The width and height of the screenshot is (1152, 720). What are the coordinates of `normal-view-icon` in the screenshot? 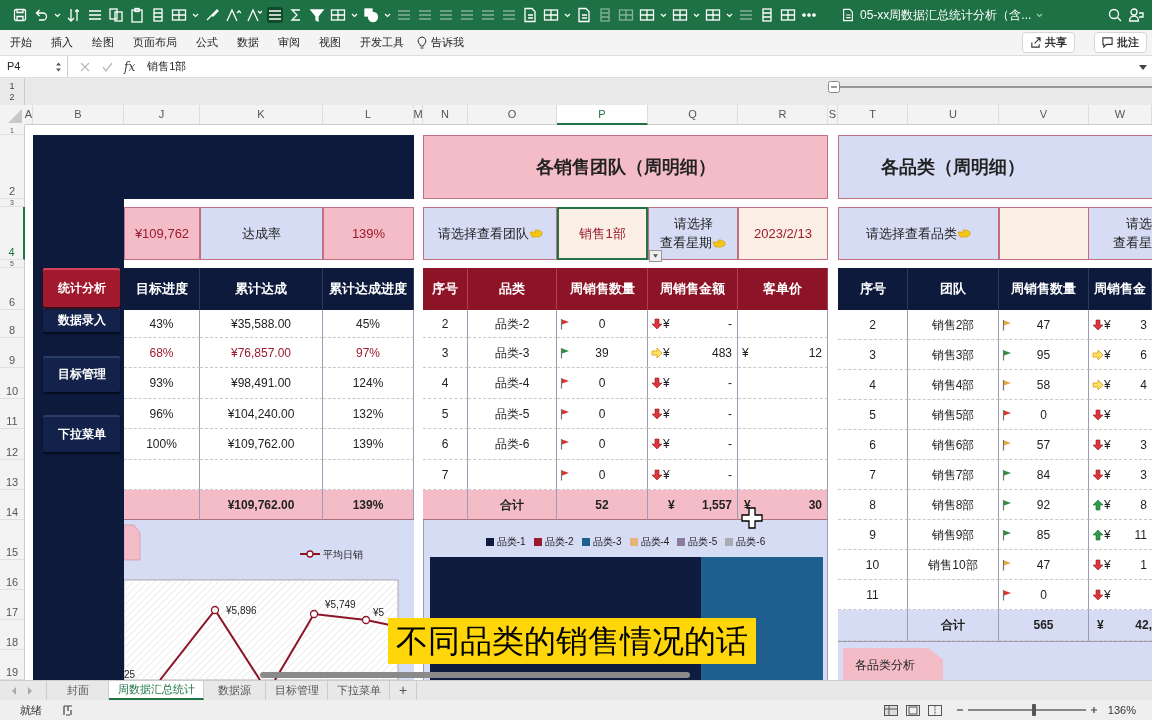 It's located at (890, 710).